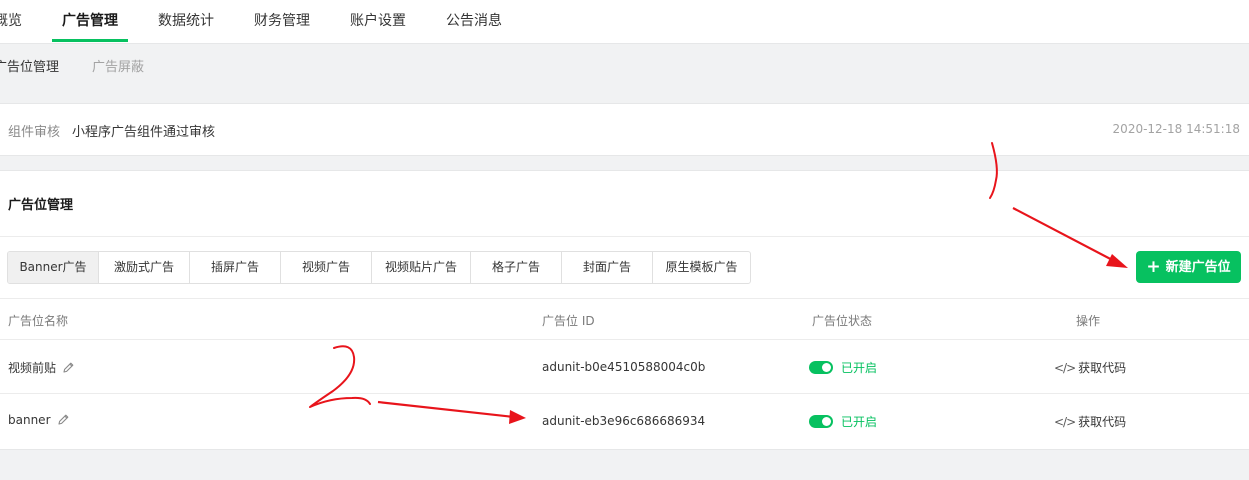 The height and width of the screenshot is (480, 1249). I want to click on tab-data-statistics: 数据统计, so click(186, 21).